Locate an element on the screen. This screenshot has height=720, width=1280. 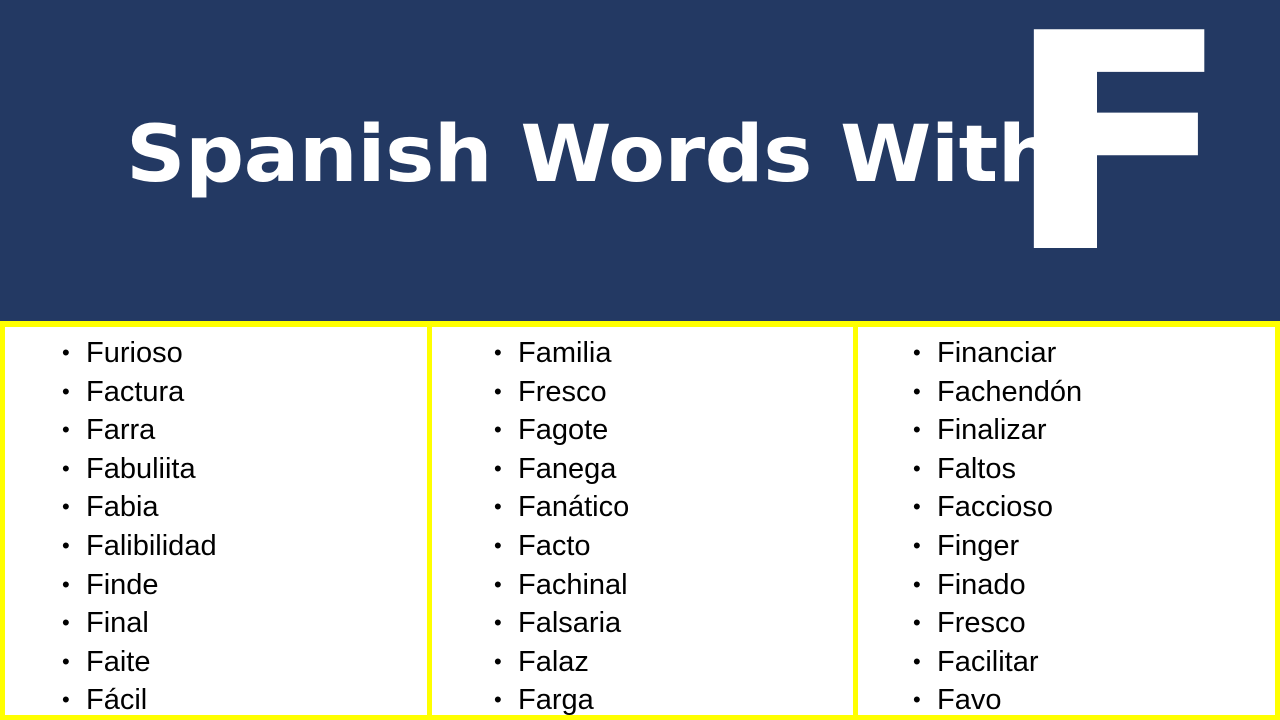
word-label: Farra is located at coordinates (121, 430).